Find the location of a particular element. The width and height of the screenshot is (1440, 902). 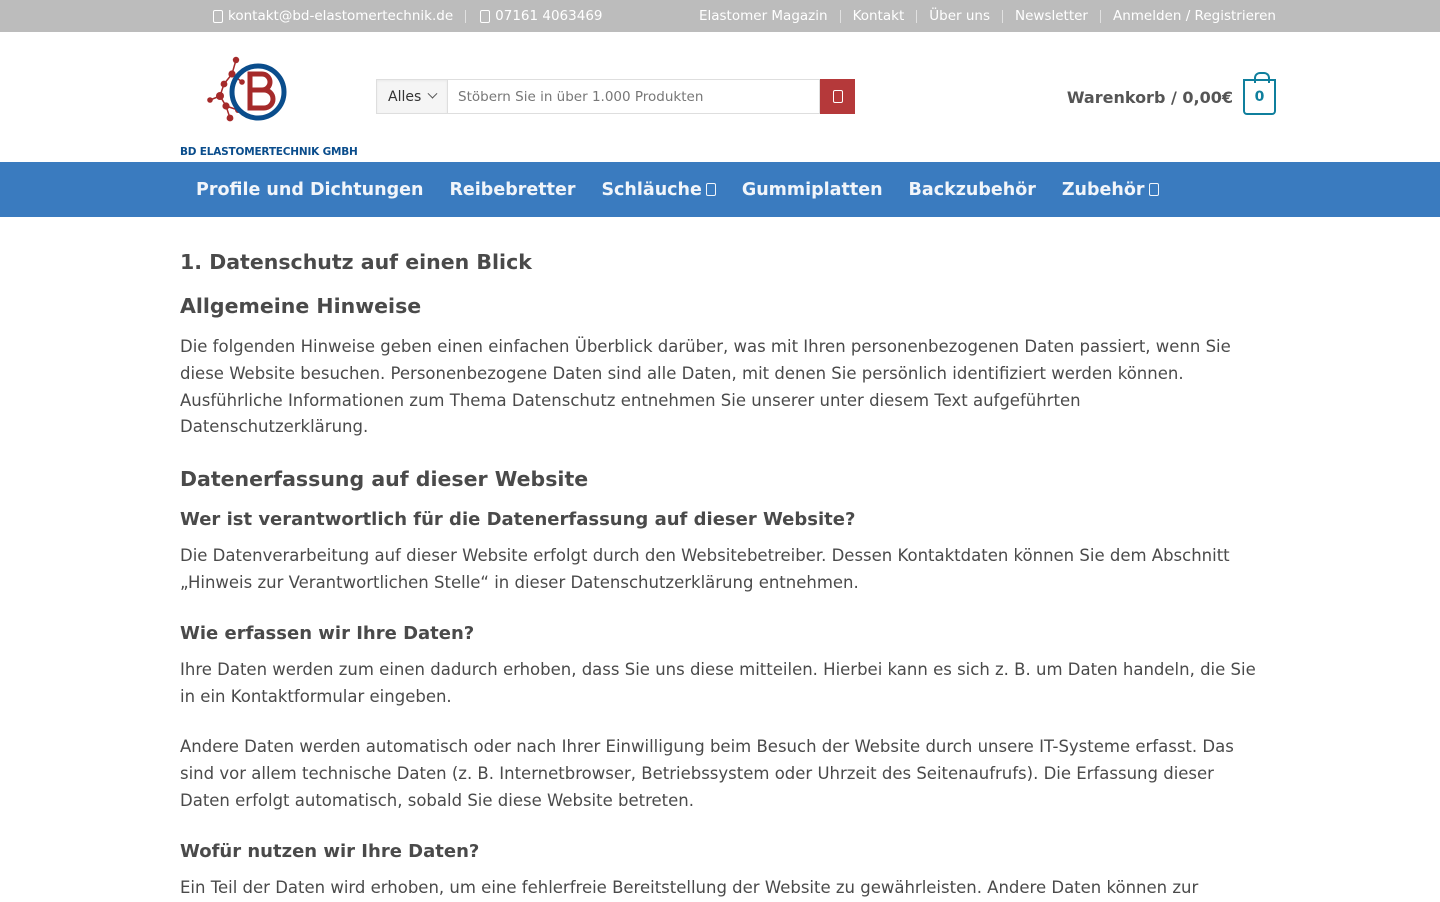

link-newsletter: Newsletter is located at coordinates (1051, 16).